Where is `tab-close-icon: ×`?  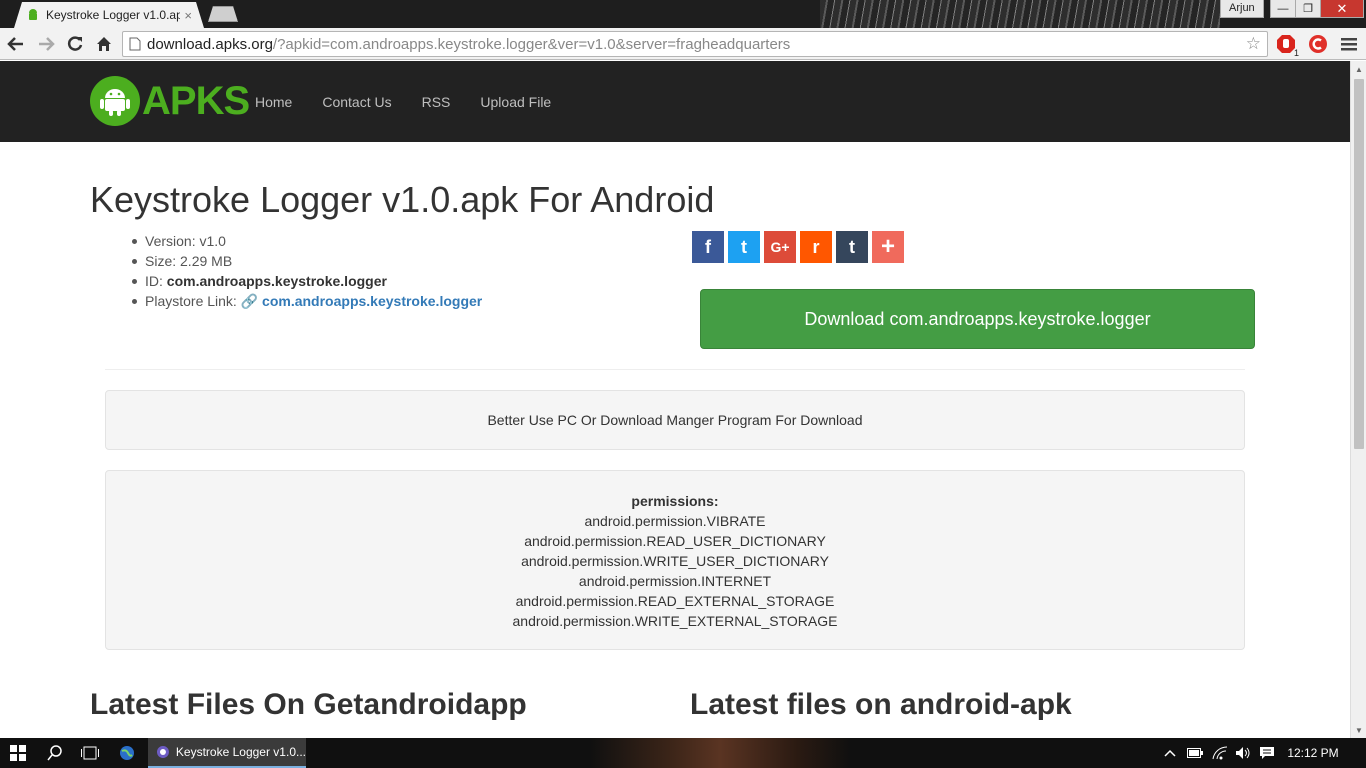 tab-close-icon: × is located at coordinates (188, 15).